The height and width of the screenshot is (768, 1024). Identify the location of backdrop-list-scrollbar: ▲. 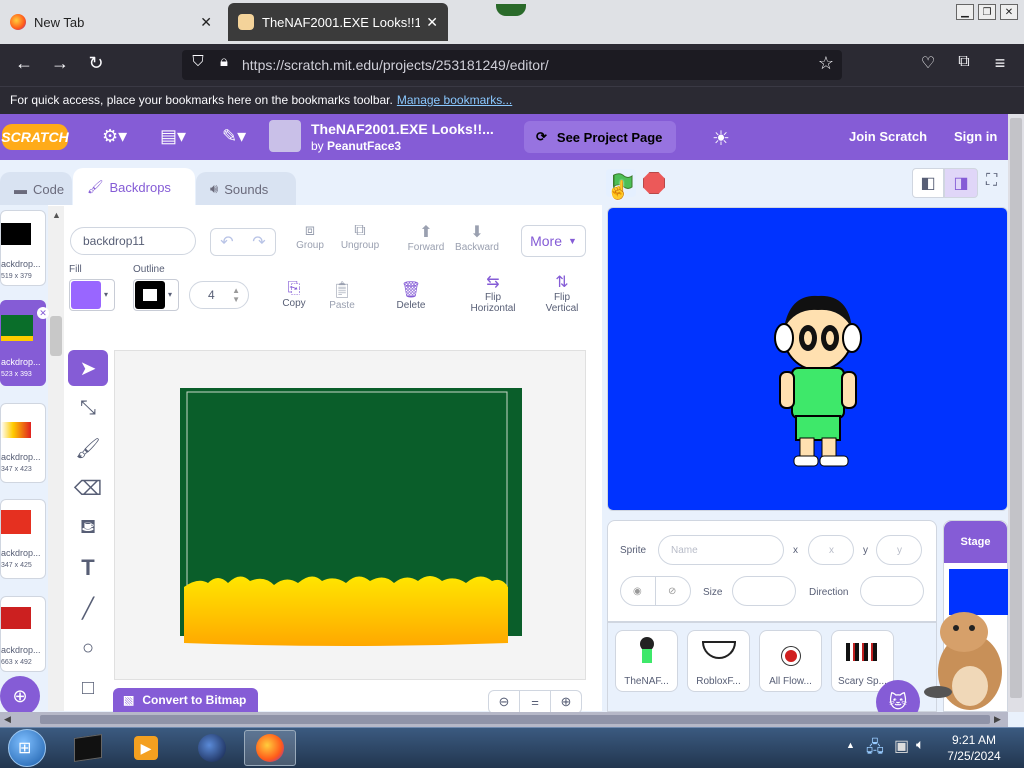
(56, 458).